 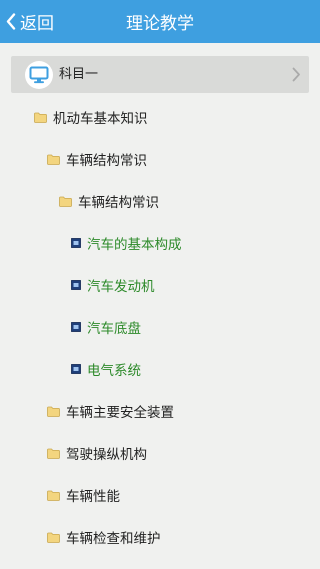 What do you see at coordinates (114, 329) in the screenshot?
I see `tree-item-label: 汽车底盘` at bounding box center [114, 329].